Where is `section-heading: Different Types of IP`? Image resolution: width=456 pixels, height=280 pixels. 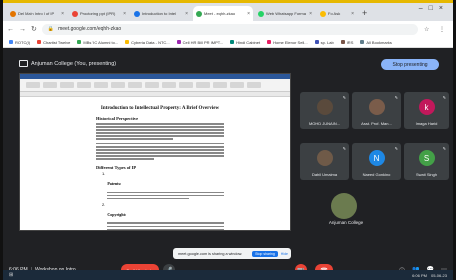 section-heading: Different Types of IP is located at coordinates (116, 167).